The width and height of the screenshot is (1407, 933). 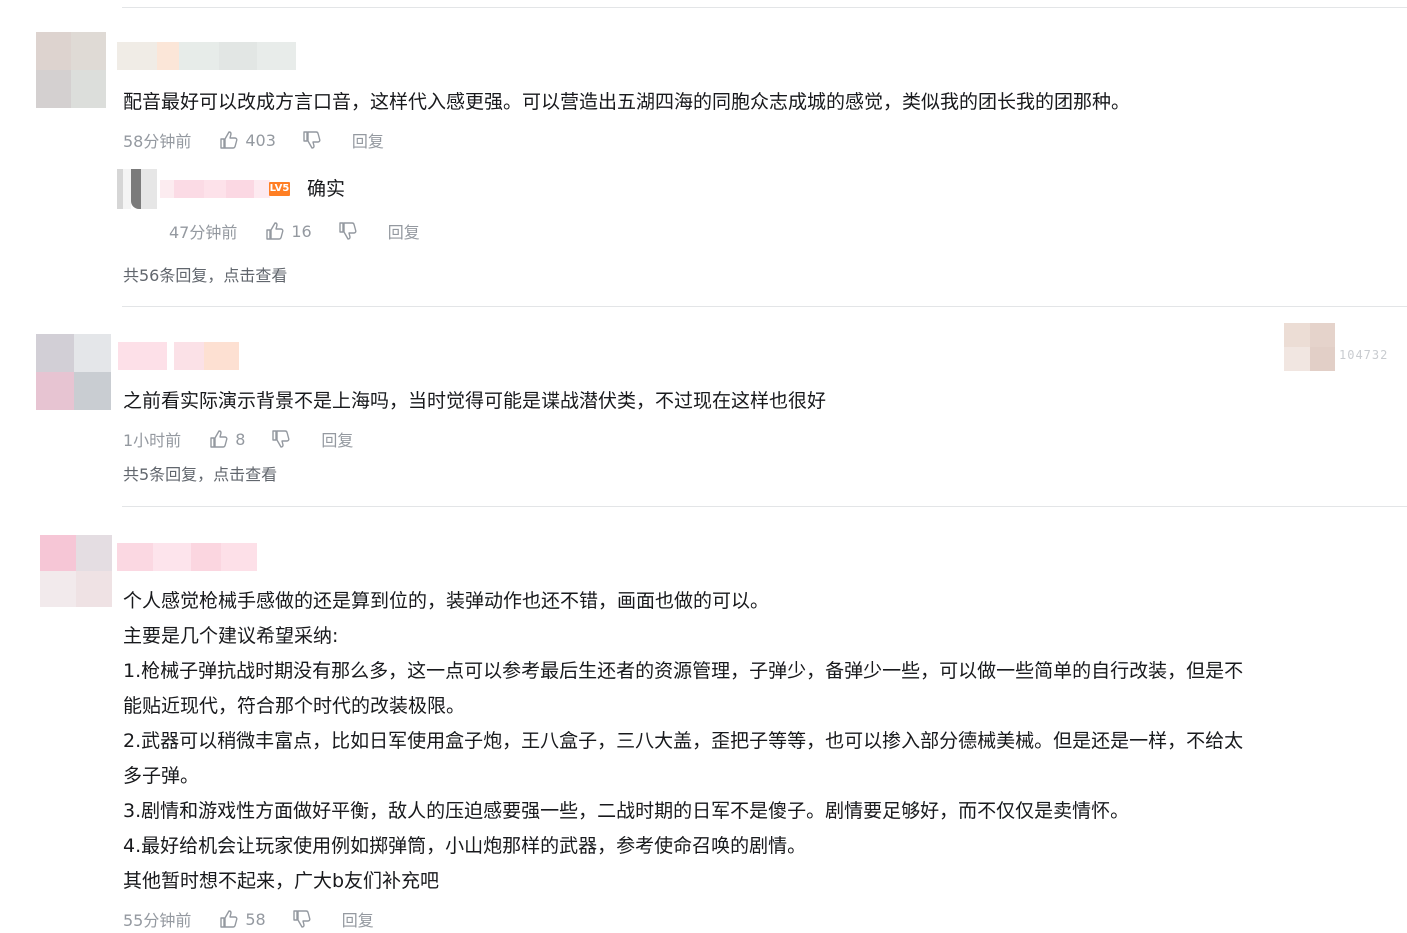 I want to click on comment-meta: 55分钟前 58 回复, so click(x=248, y=919).